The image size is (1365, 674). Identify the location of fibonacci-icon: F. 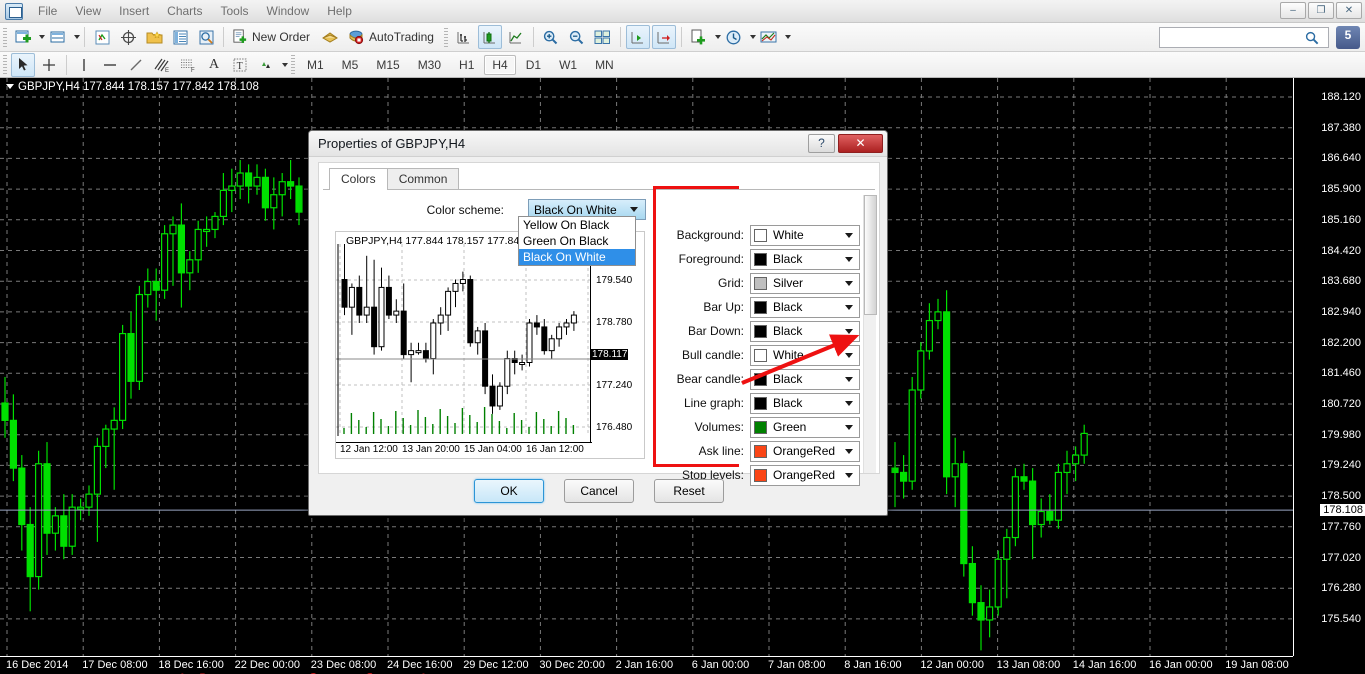
(188, 65).